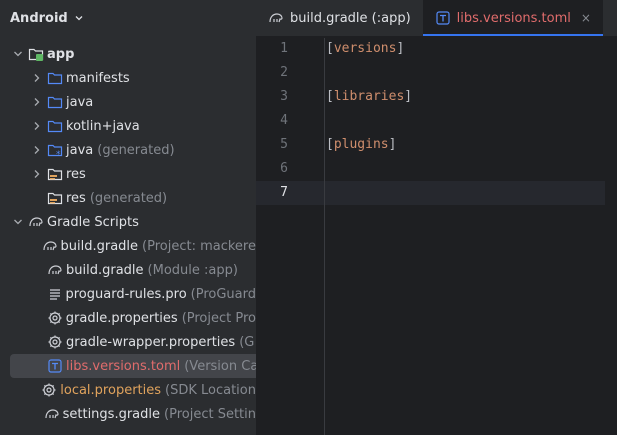 The height and width of the screenshot is (435, 617). What do you see at coordinates (128, 246) in the screenshot?
I see `tree-item: build.gradle (Project: mackere` at bounding box center [128, 246].